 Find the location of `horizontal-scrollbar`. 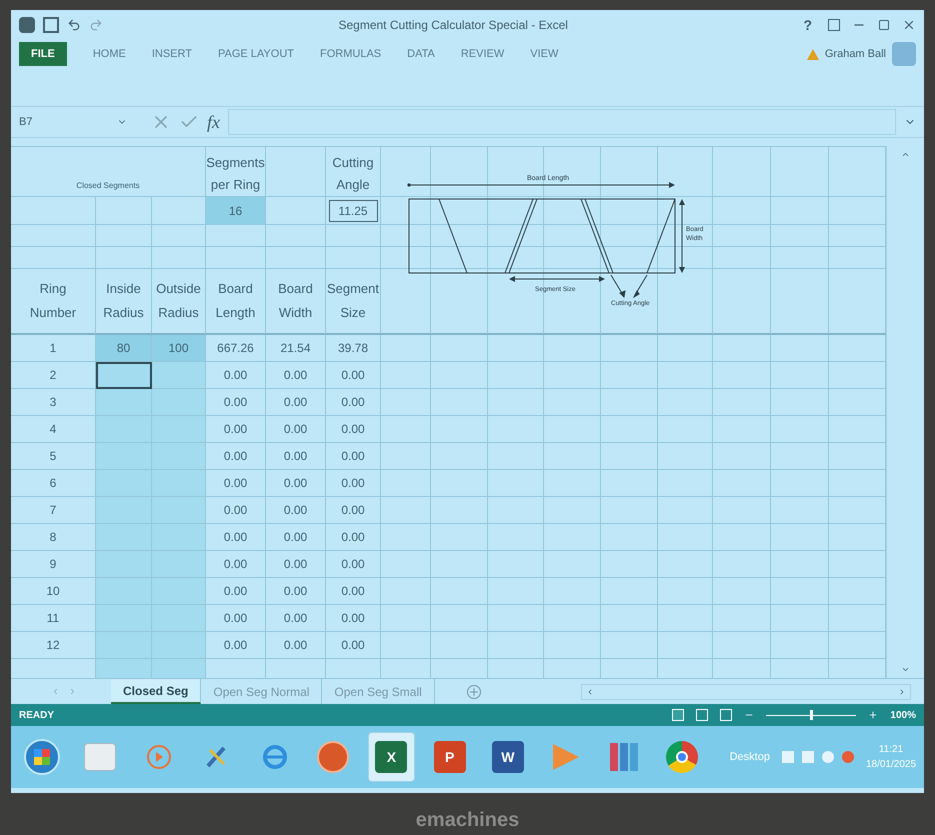

horizontal-scrollbar is located at coordinates (745, 692).